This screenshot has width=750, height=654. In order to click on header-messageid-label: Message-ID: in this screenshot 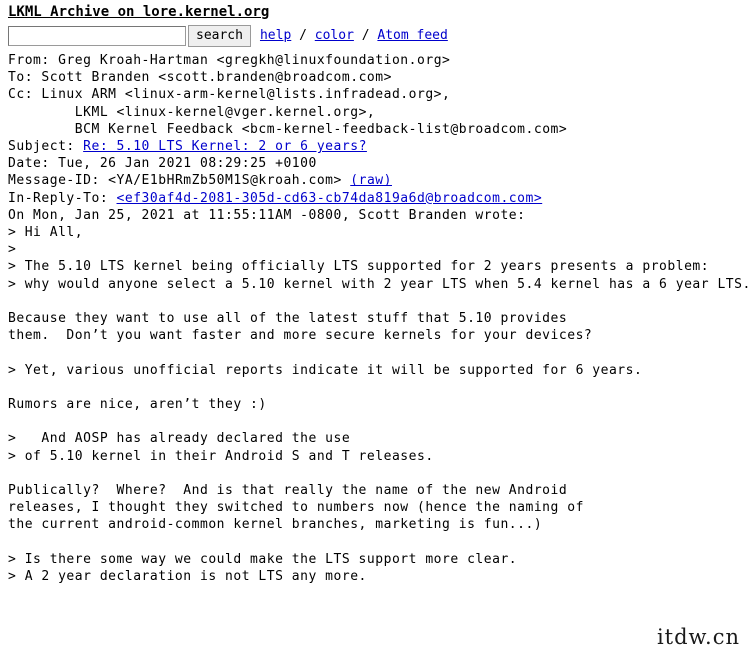, I will do `click(58, 181)`.